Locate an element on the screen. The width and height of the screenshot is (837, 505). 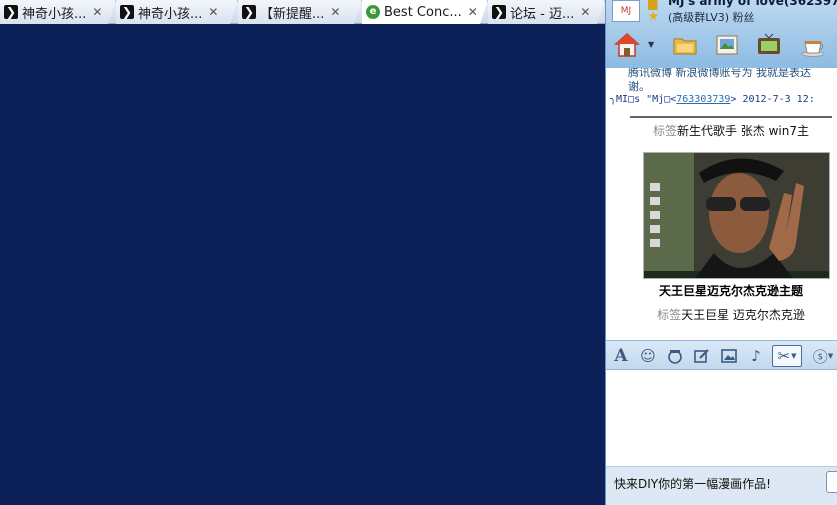
chat-bottom-bar: 快来DIY你的第一幅漫画作品! is located at coordinates (721, 485).